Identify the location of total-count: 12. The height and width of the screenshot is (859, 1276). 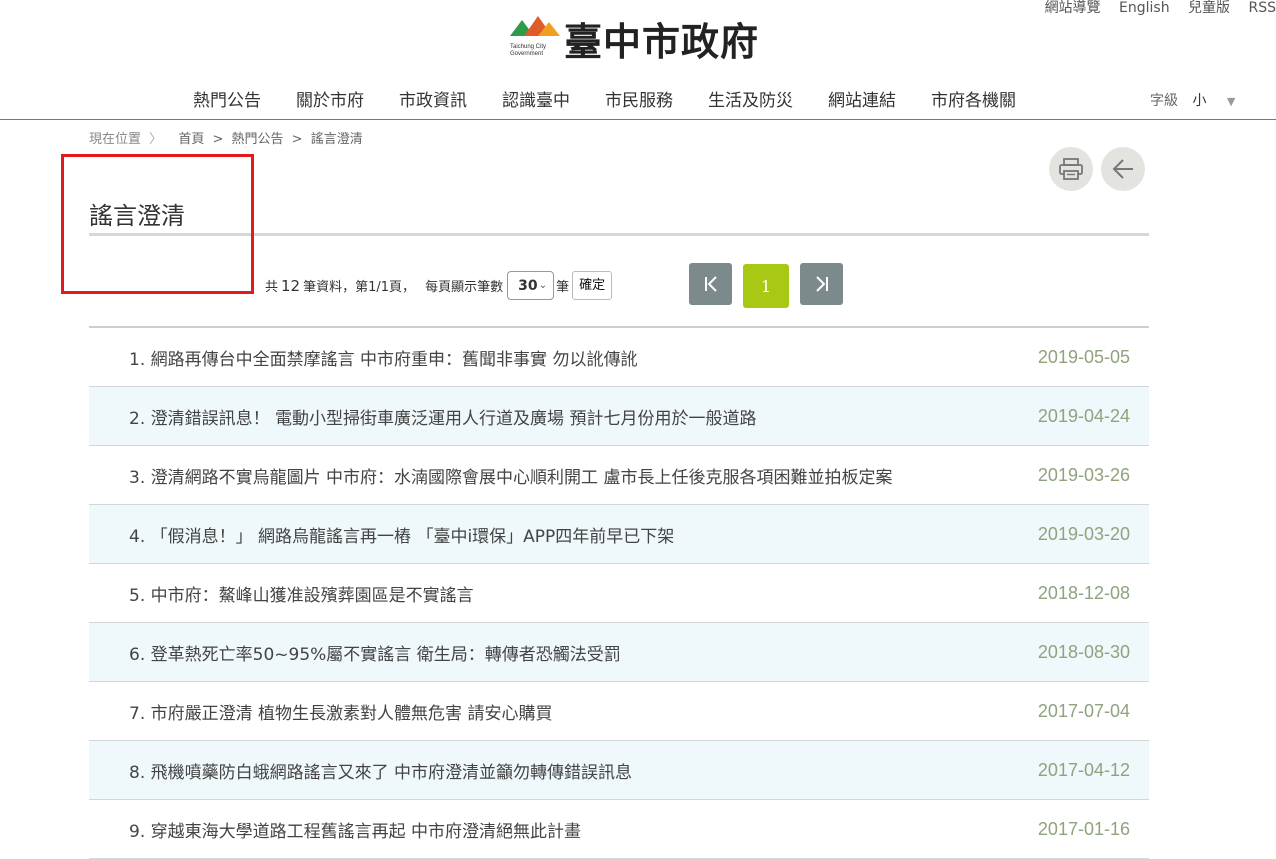
(291, 285).